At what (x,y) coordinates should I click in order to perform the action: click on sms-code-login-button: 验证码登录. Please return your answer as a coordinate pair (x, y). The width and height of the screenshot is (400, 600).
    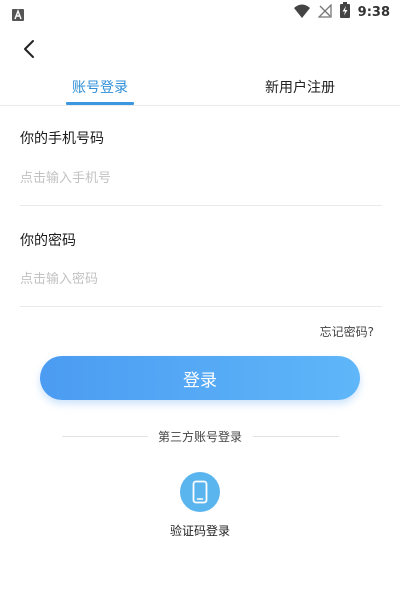
    Looking at the image, I should click on (200, 506).